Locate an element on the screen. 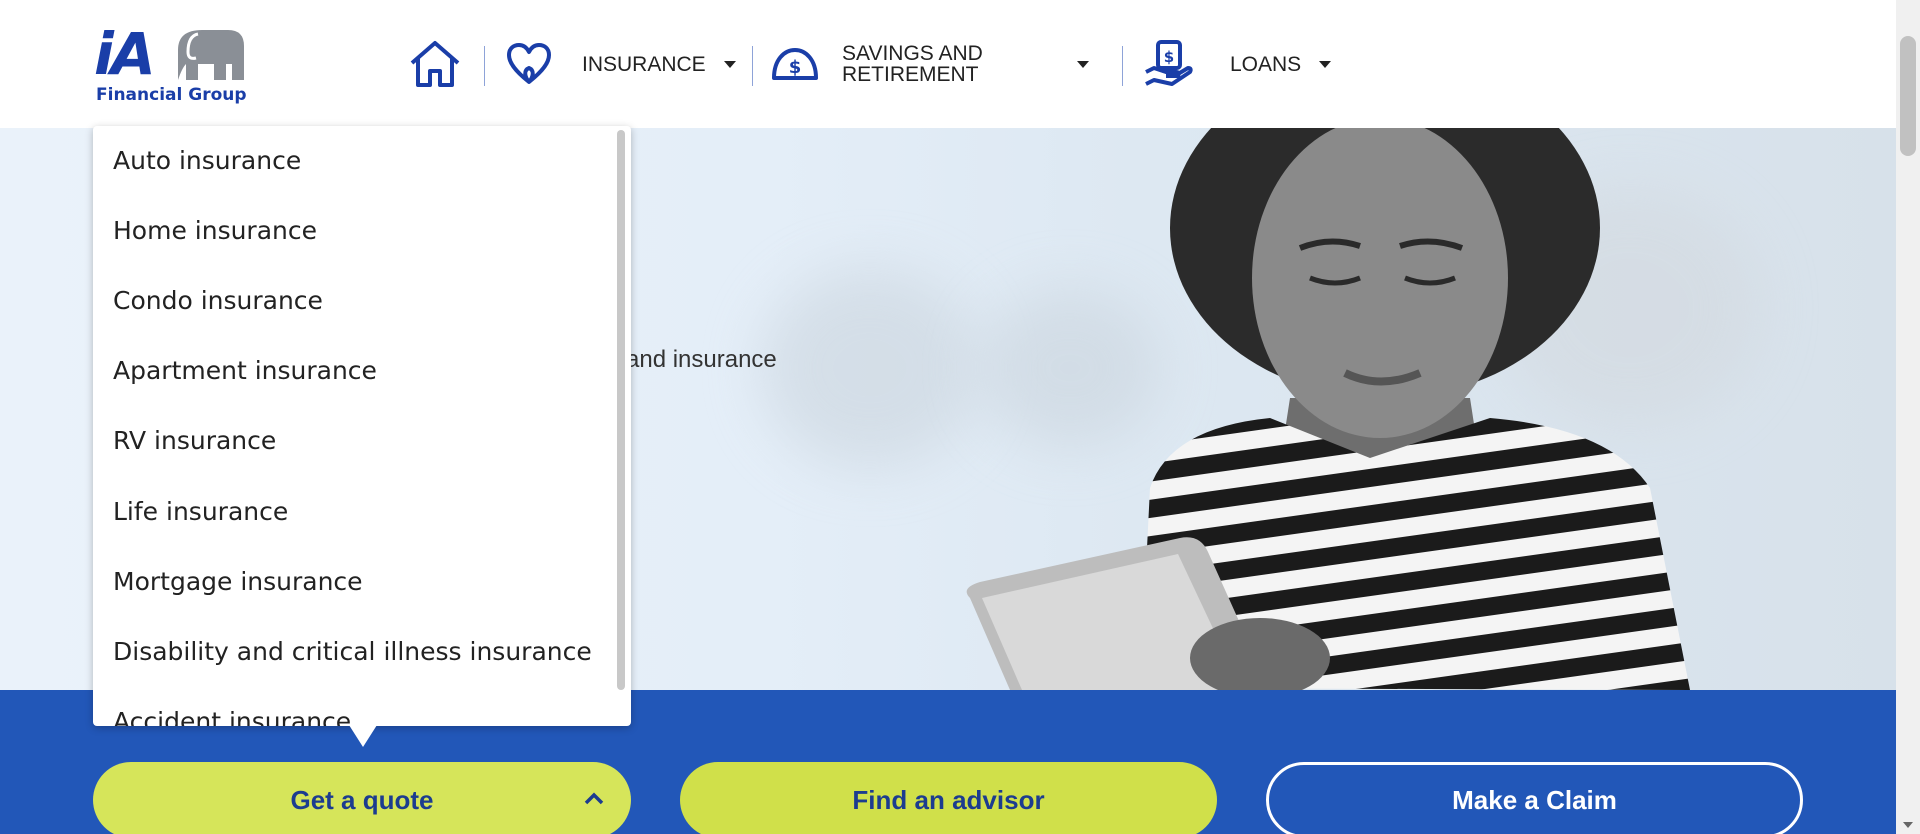 Image resolution: width=1920 pixels, height=834 pixels. loan-hand-icon: $ is located at coordinates (1168, 64).